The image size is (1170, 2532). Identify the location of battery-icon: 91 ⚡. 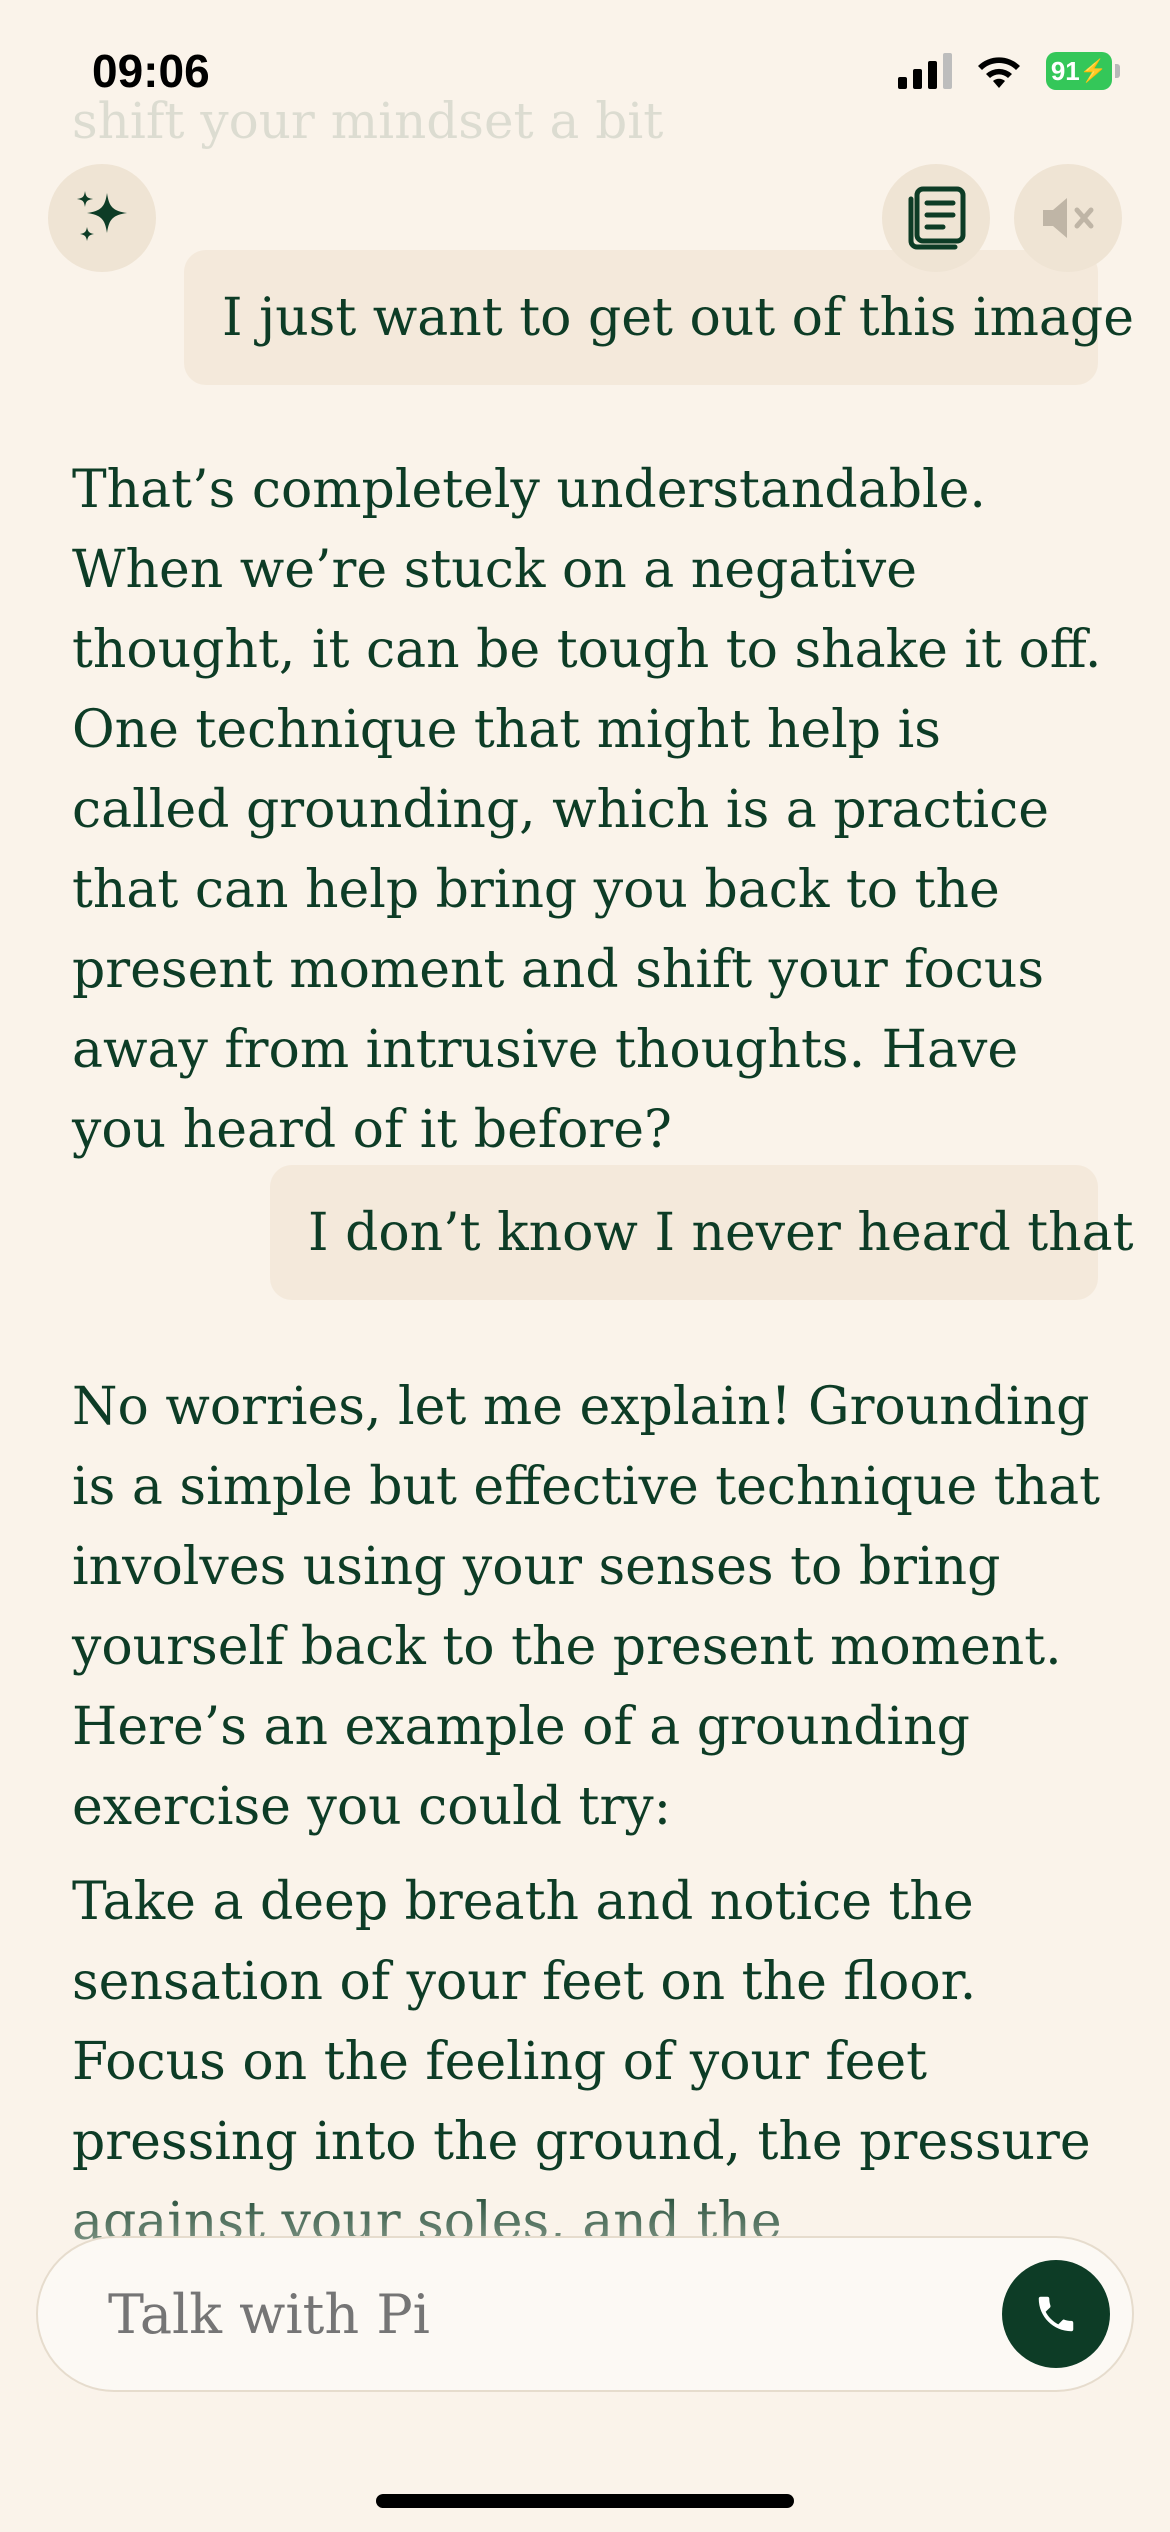
(1083, 71).